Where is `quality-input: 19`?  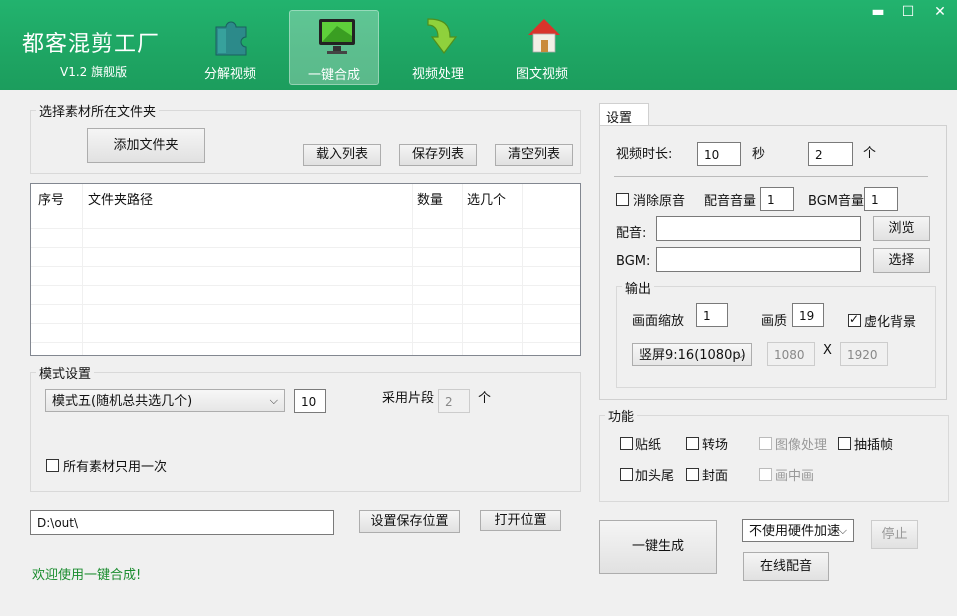
quality-input: 19 is located at coordinates (808, 315).